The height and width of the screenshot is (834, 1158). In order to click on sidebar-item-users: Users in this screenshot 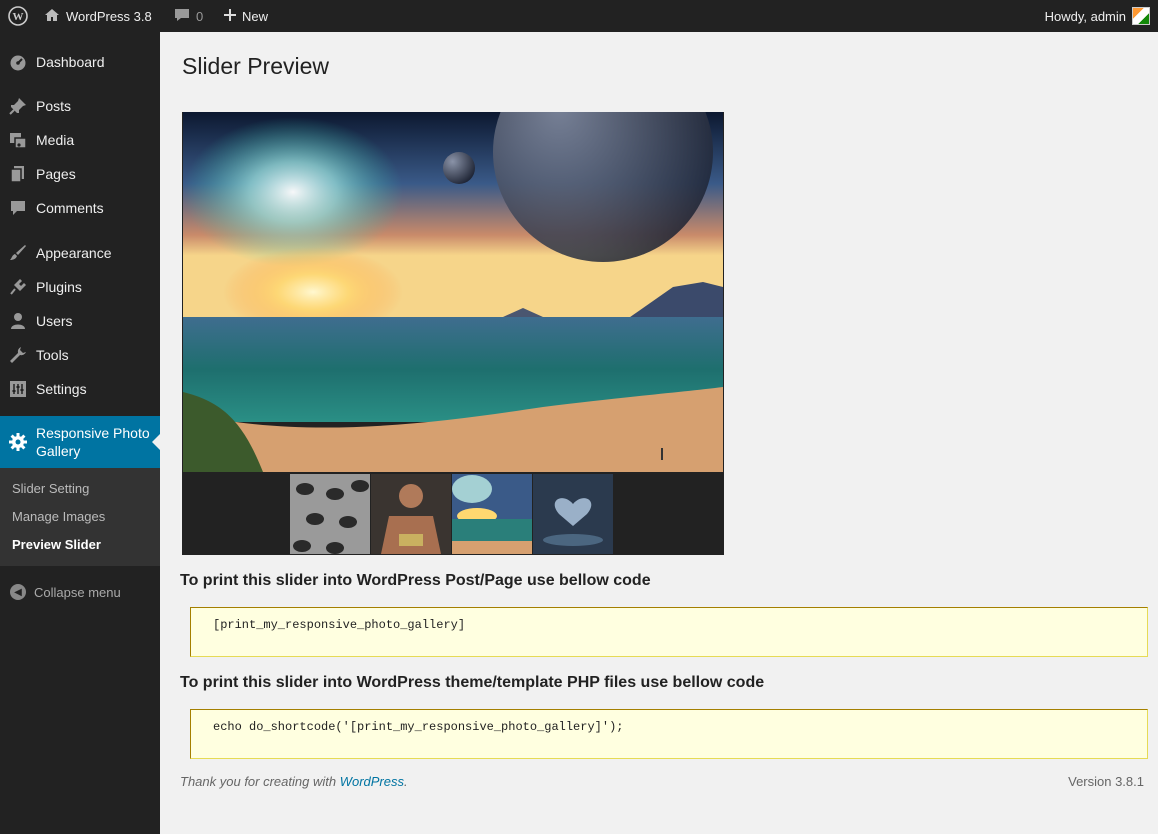, I will do `click(80, 321)`.